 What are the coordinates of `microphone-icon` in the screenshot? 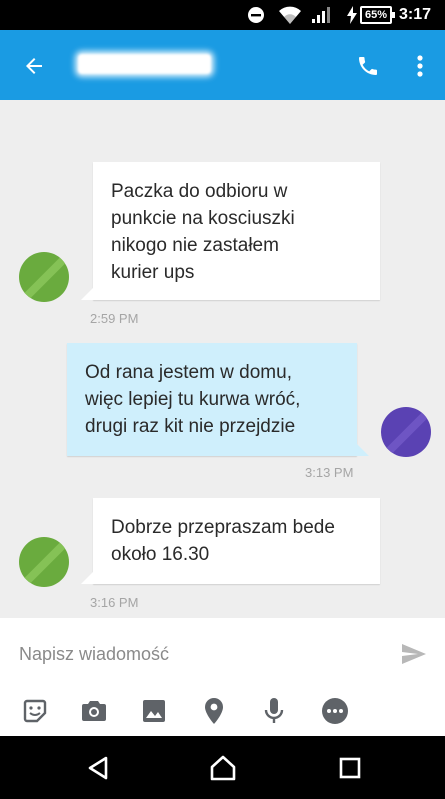 It's located at (274, 710).